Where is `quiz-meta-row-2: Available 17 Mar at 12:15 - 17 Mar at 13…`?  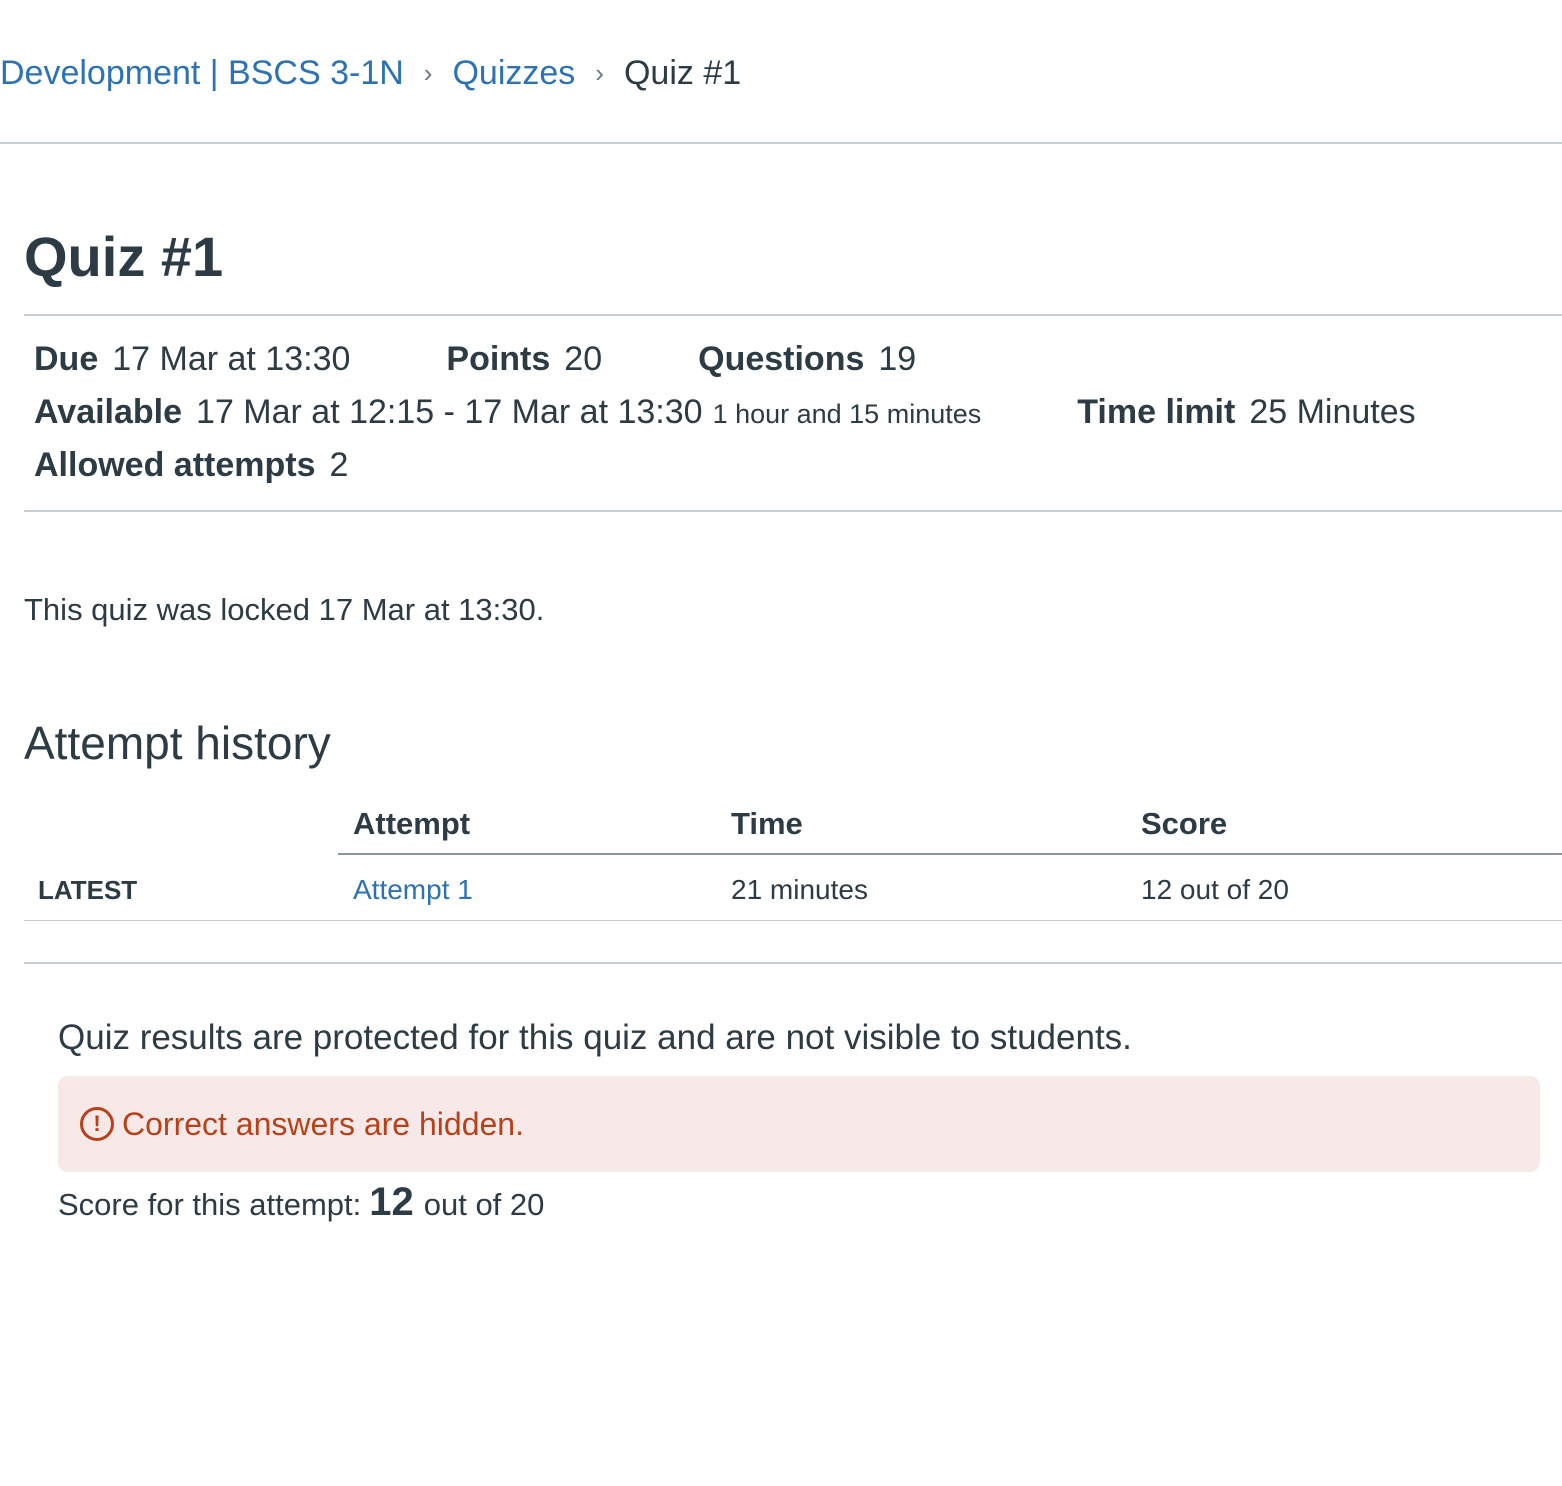 quiz-meta-row-2: Available 17 Mar at 12:15 - 17 Mar at 13… is located at coordinates (725, 412).